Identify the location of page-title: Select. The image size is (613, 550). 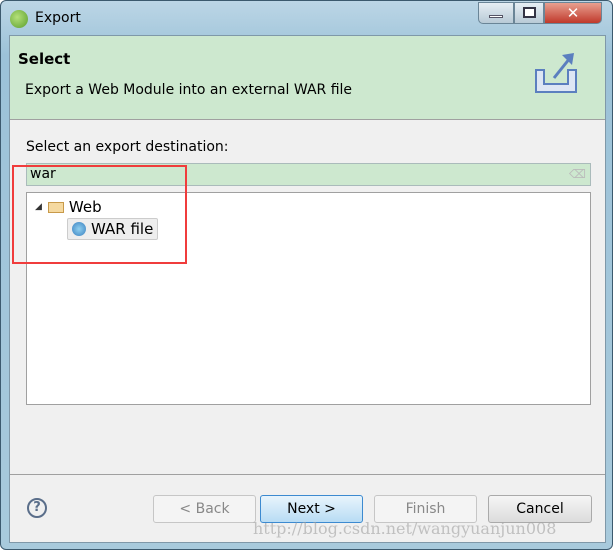
(44, 59).